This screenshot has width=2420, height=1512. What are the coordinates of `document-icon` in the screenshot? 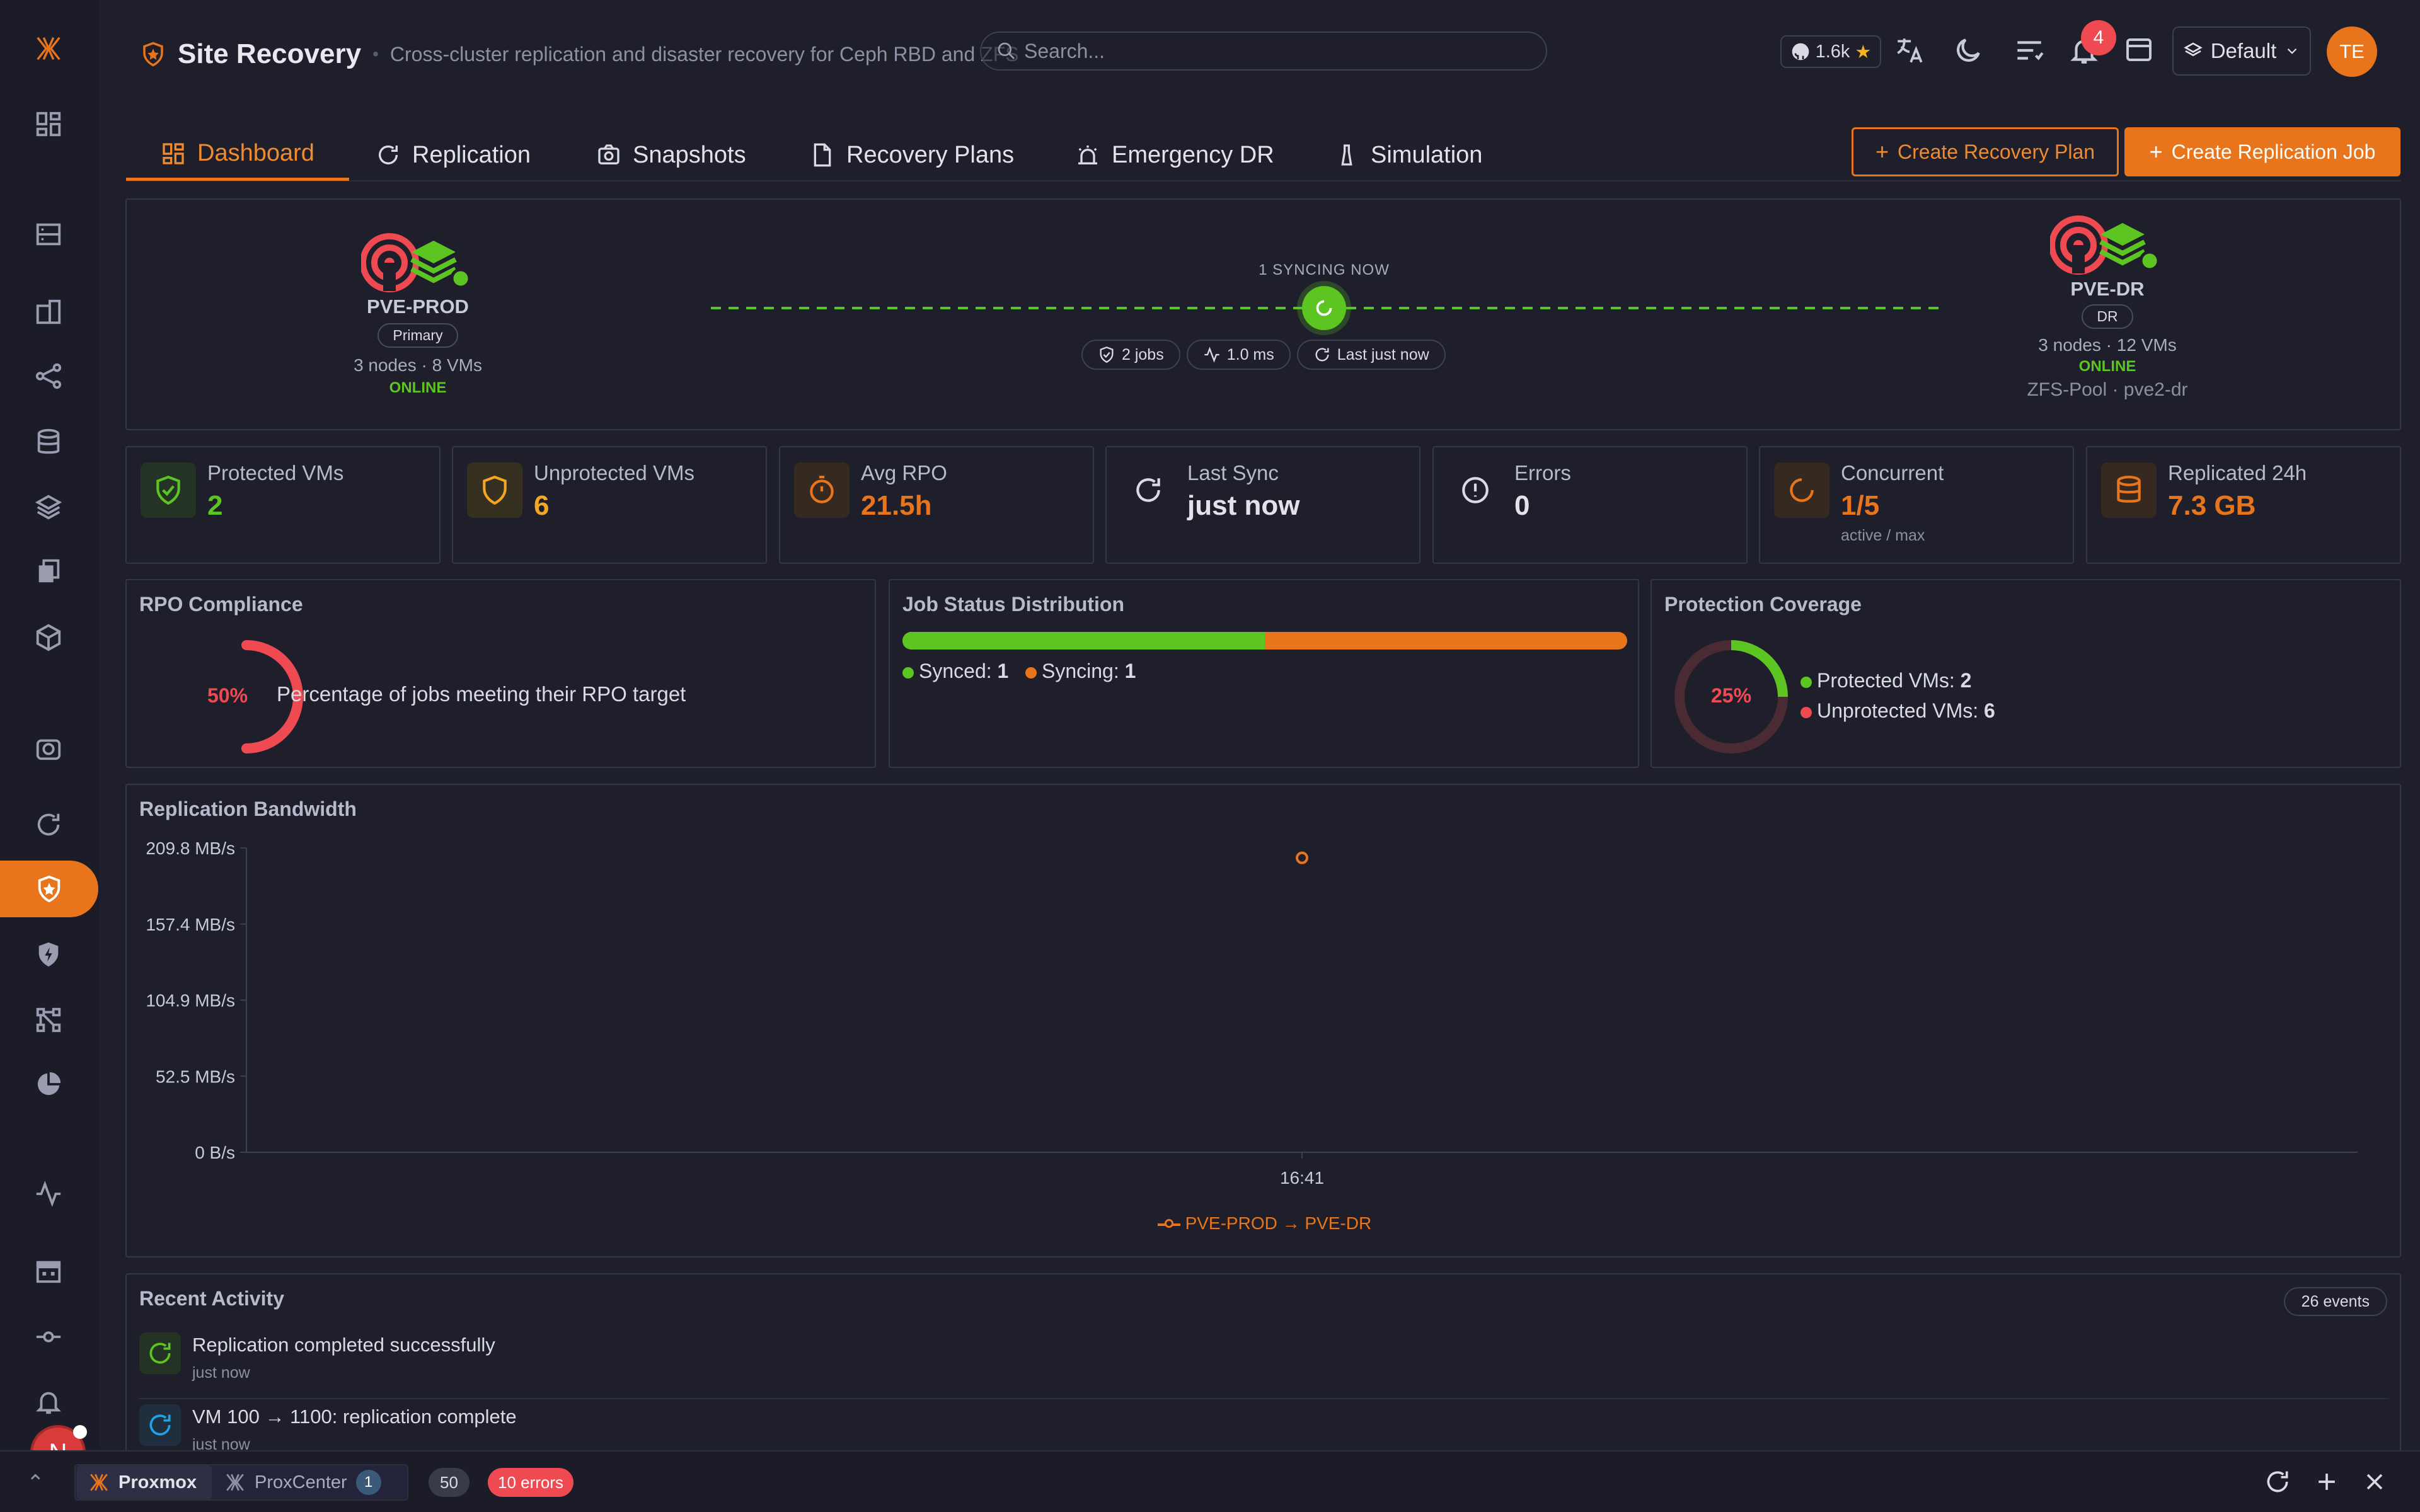 It's located at (823, 155).